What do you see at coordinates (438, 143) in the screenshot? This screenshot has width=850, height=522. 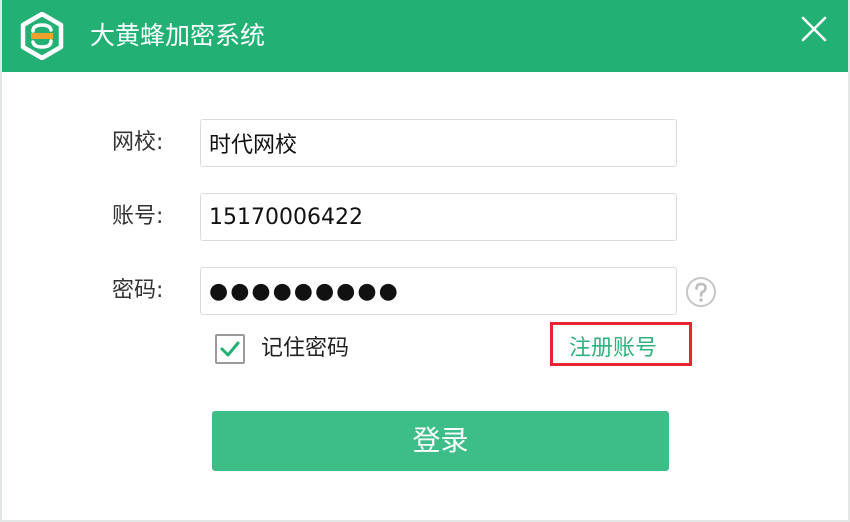 I see `school-input` at bounding box center [438, 143].